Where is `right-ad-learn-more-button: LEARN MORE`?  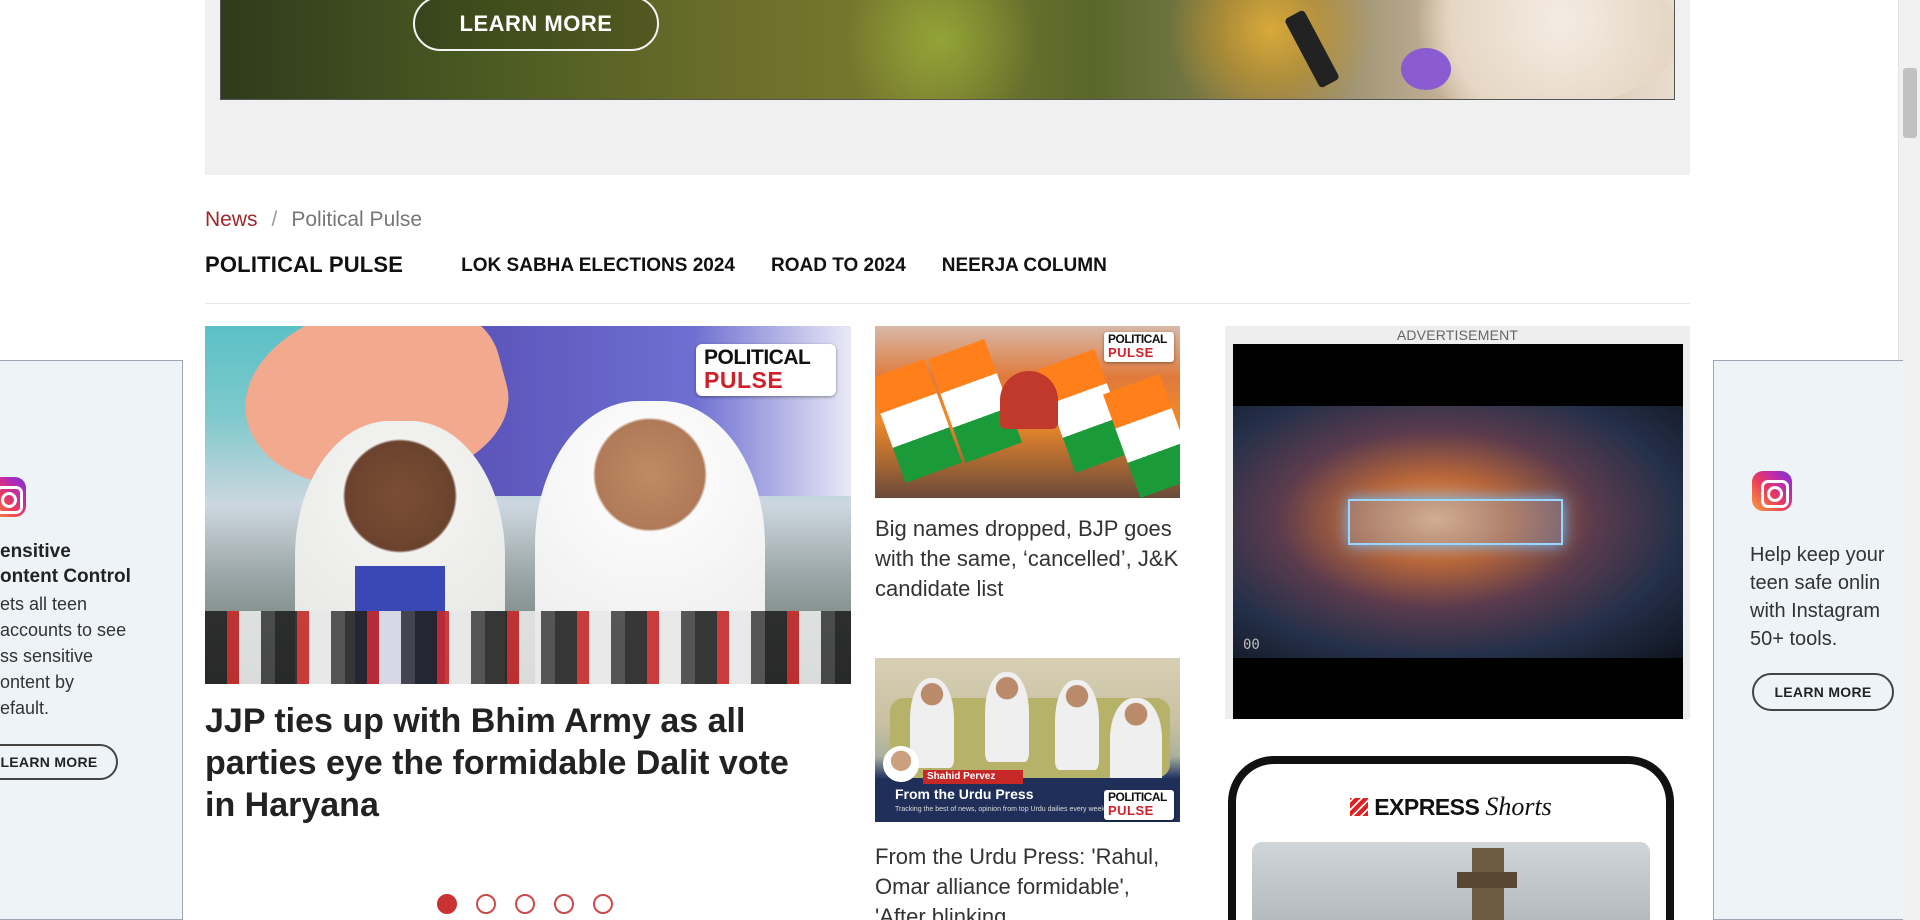 right-ad-learn-more-button: LEARN MORE is located at coordinates (1823, 692).